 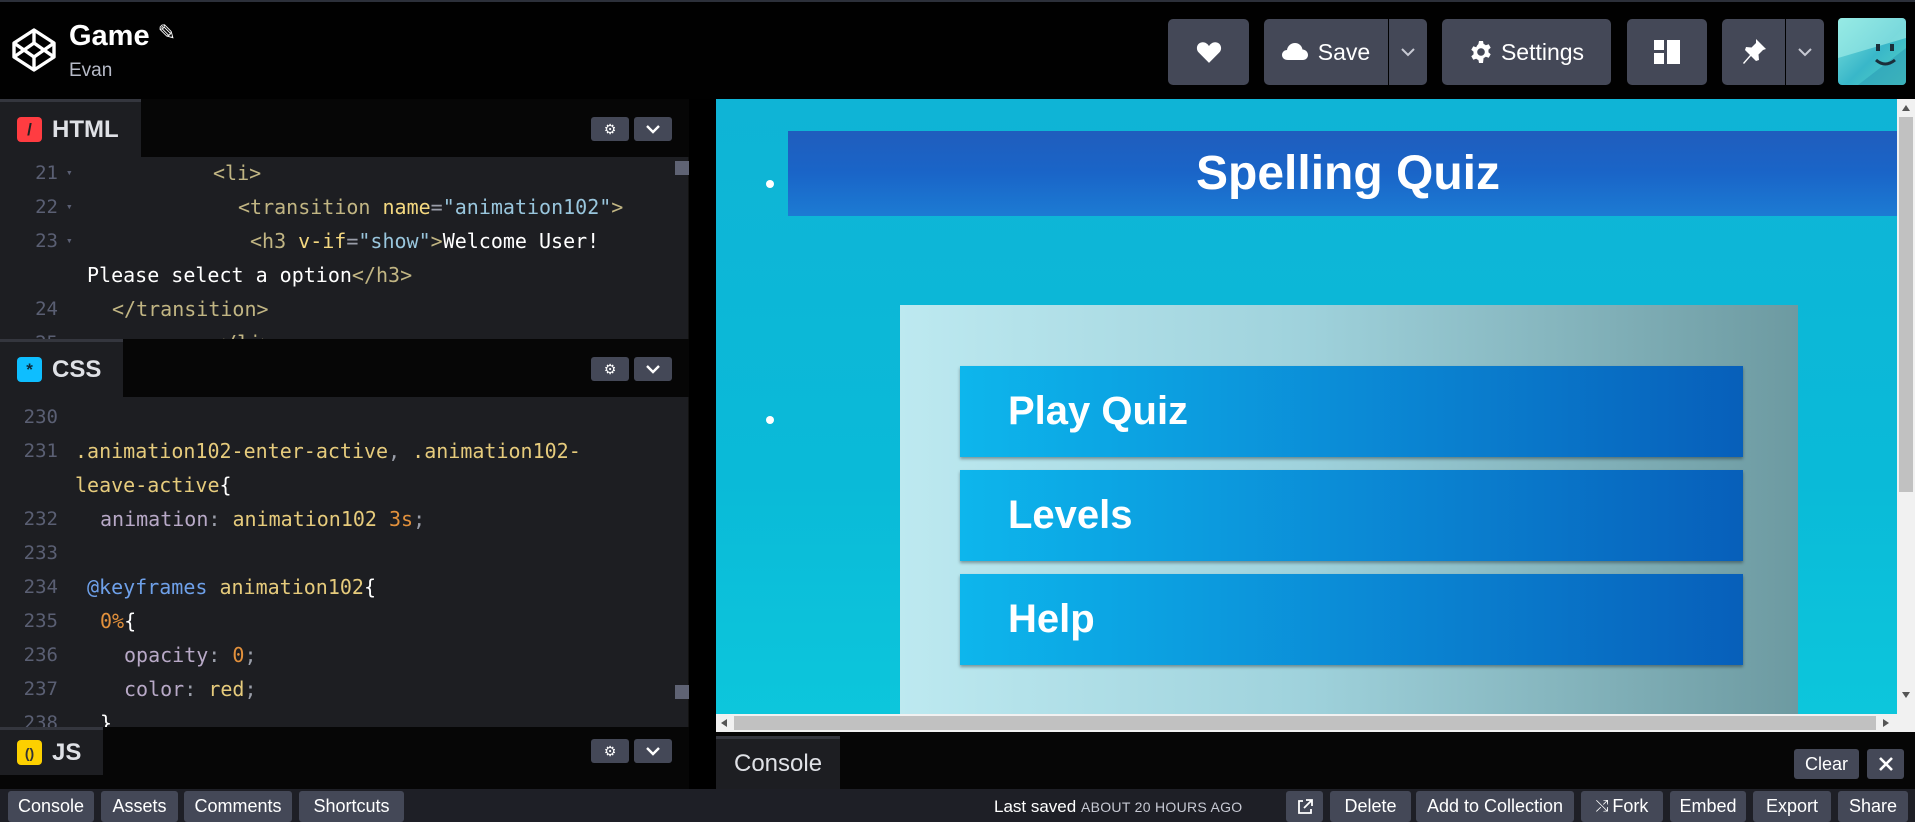 What do you see at coordinates (778, 762) in the screenshot?
I see `console-tab: Console` at bounding box center [778, 762].